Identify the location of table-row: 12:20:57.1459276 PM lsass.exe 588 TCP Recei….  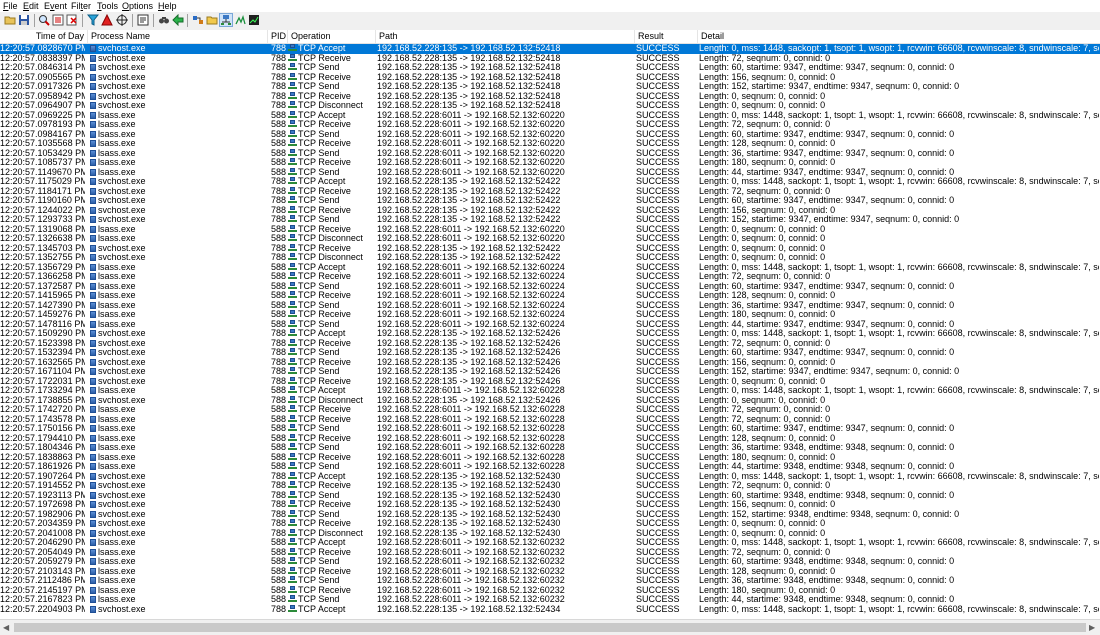
(550, 315).